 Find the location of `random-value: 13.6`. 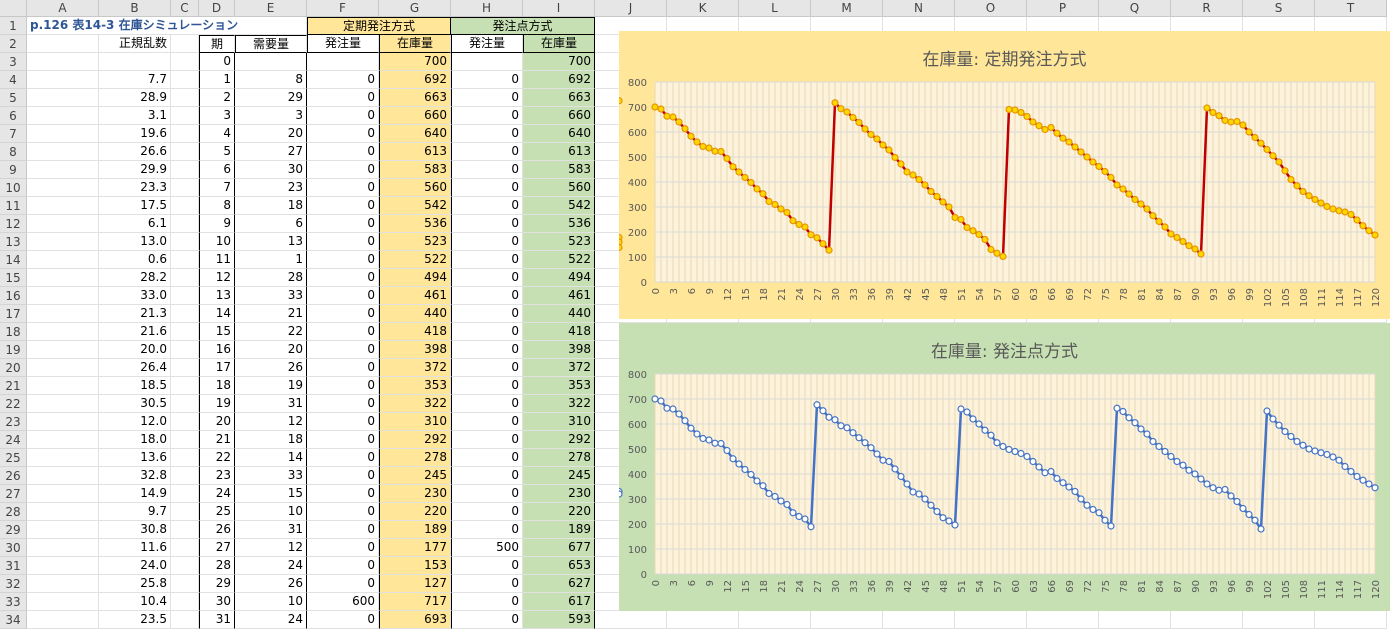

random-value: 13.6 is located at coordinates (135, 458).